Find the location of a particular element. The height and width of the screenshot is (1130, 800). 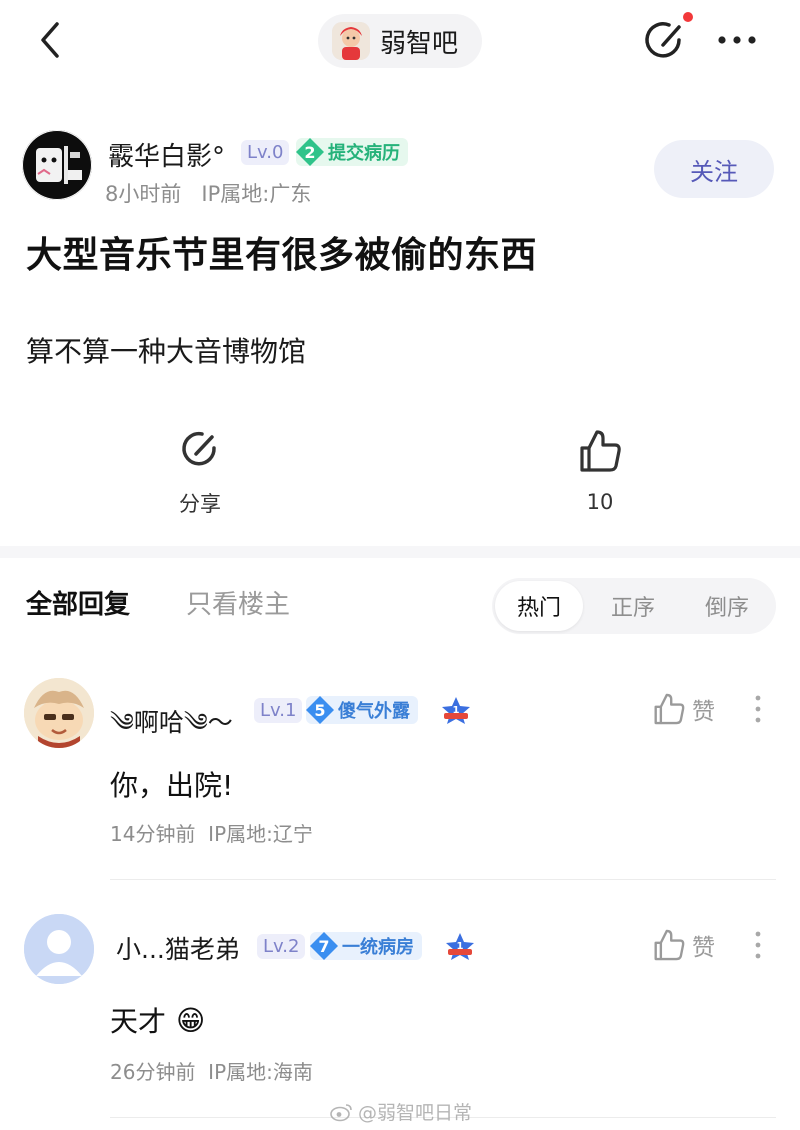

forum-chip: 弱智吧 is located at coordinates (400, 41).